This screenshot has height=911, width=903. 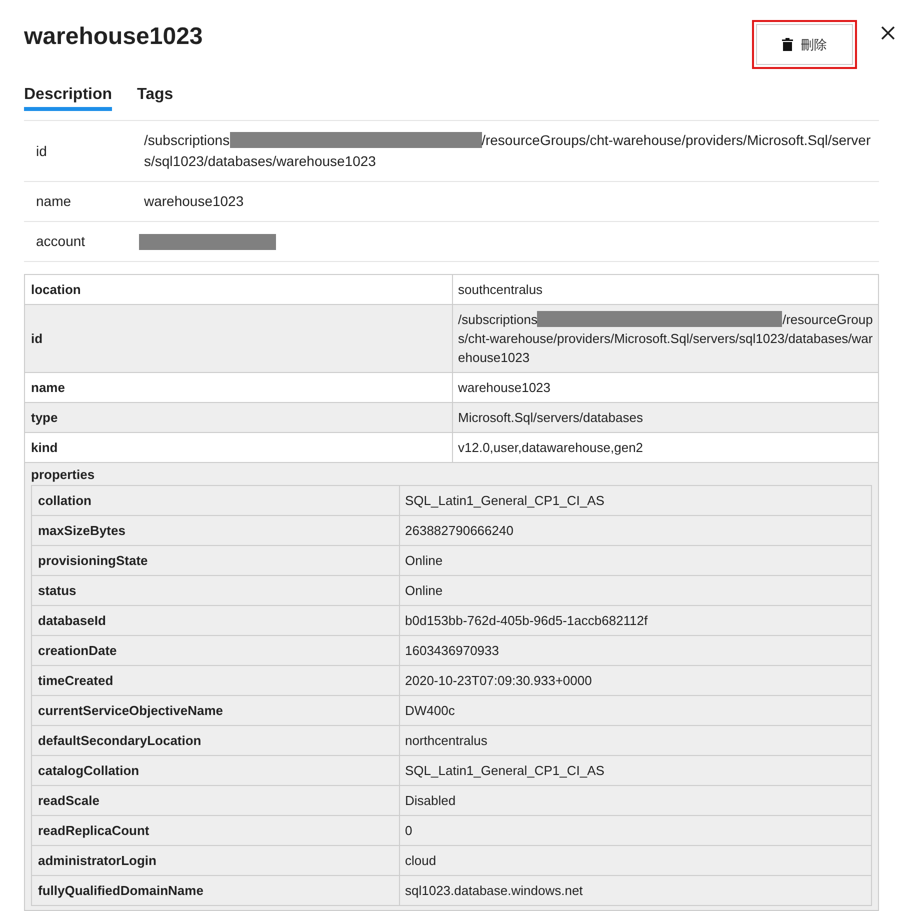 I want to click on key-cell: collation, so click(x=216, y=500).